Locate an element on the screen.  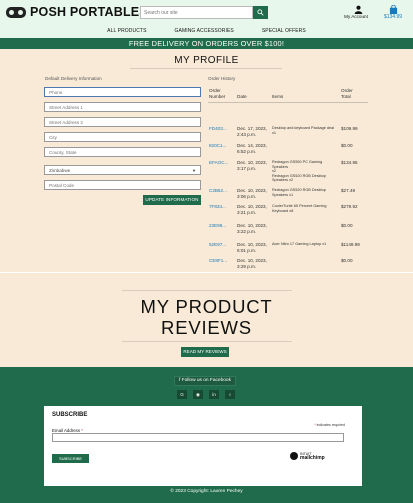
bag-total: $134.99 is located at coordinates (393, 17).